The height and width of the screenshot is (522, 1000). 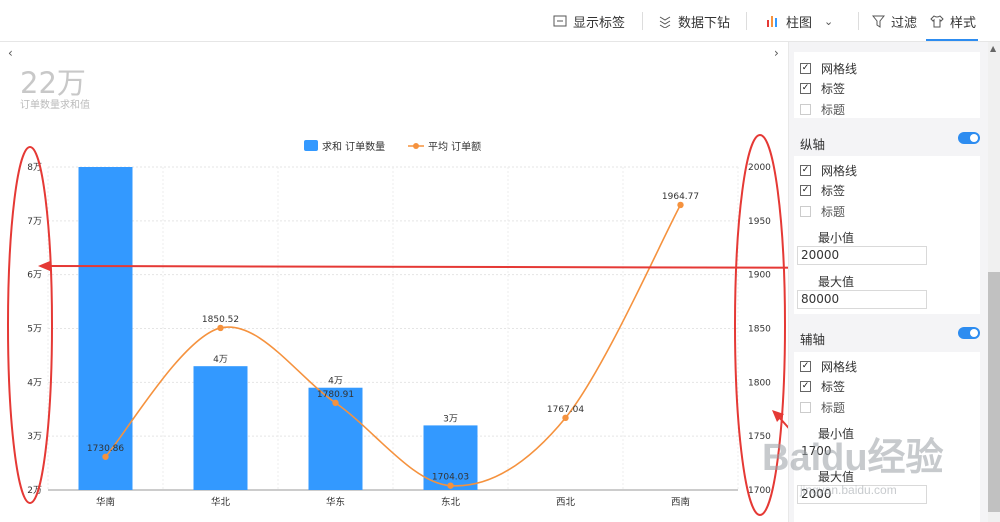 I want to click on line-data-label: 1850.52, so click(x=220, y=320).